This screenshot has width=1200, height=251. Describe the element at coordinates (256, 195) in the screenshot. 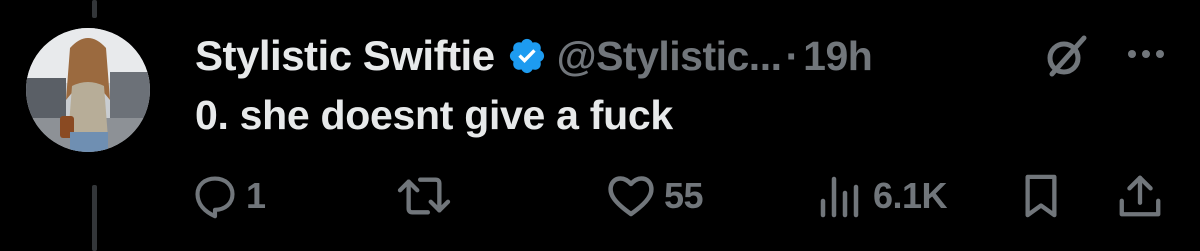

I see `reply-count: 1` at that location.